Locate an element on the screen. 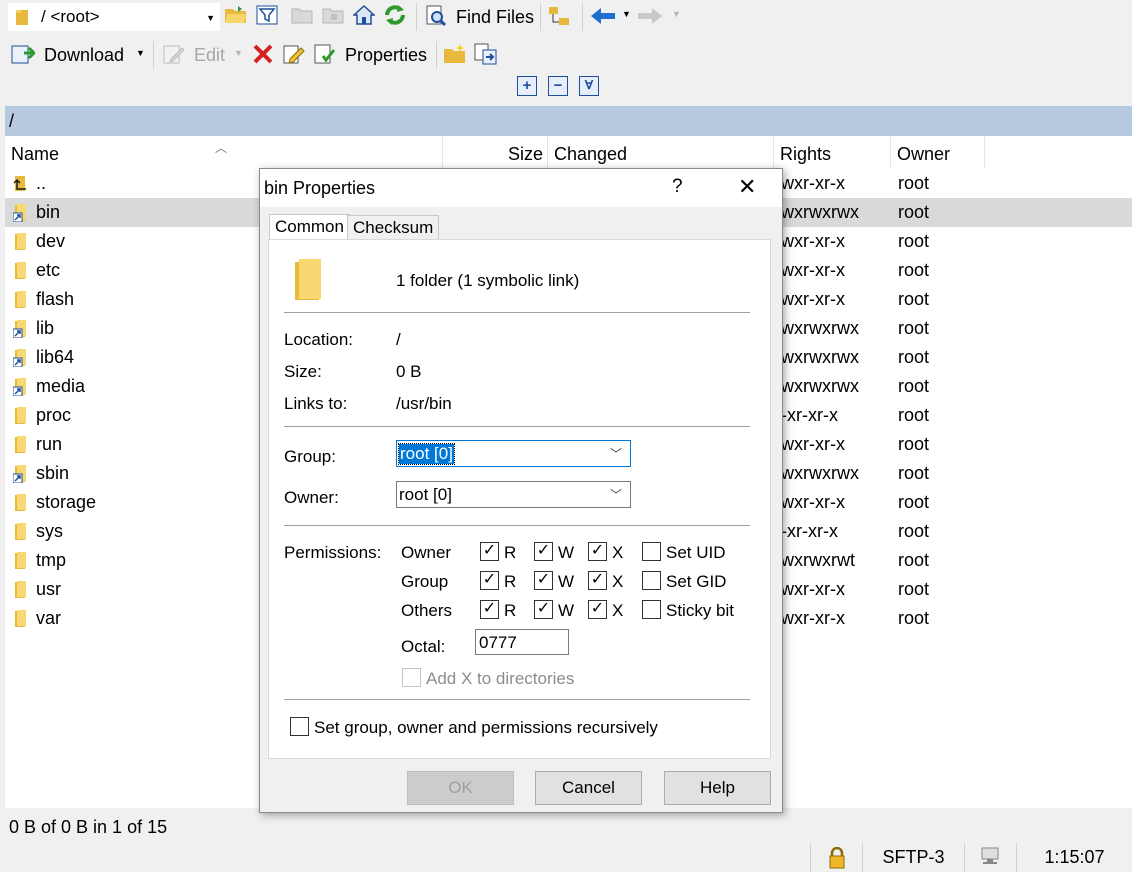 This screenshot has height=872, width=1132. root-dir-icon is located at coordinates (333, 15).